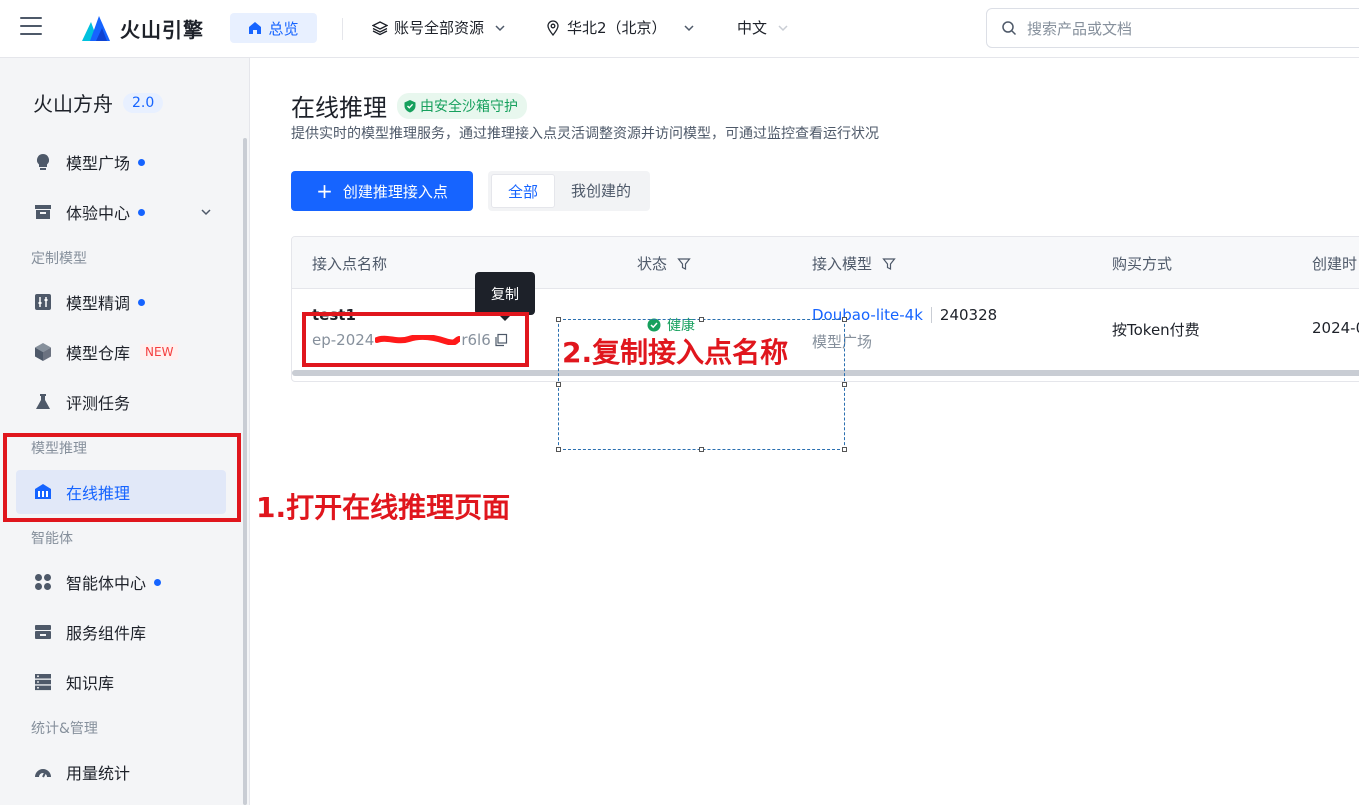 This screenshot has height=805, width=1359. What do you see at coordinates (1156, 330) in the screenshot?
I see `purchase-method: 按Token付费` at bounding box center [1156, 330].